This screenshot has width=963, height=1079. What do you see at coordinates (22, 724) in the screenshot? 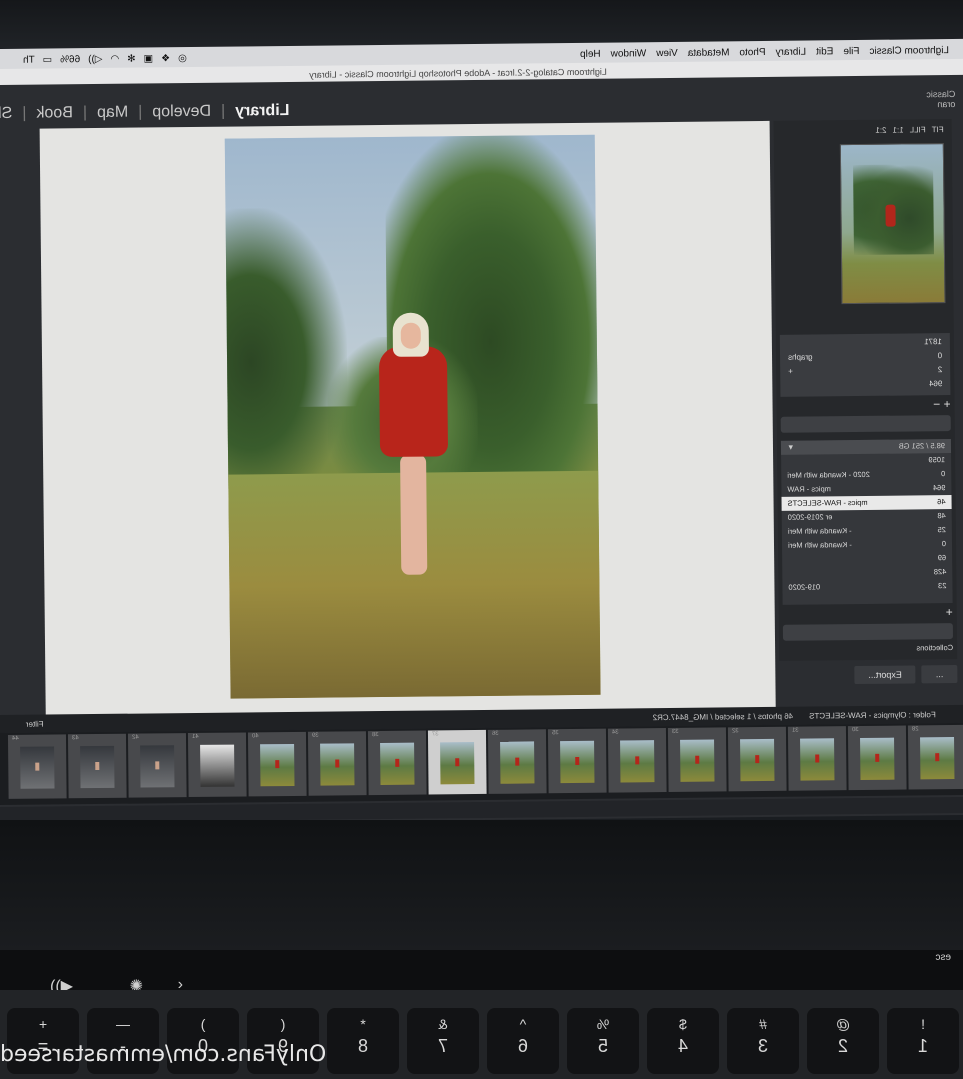
I see `filmstrip-filter: Filter` at bounding box center [22, 724].